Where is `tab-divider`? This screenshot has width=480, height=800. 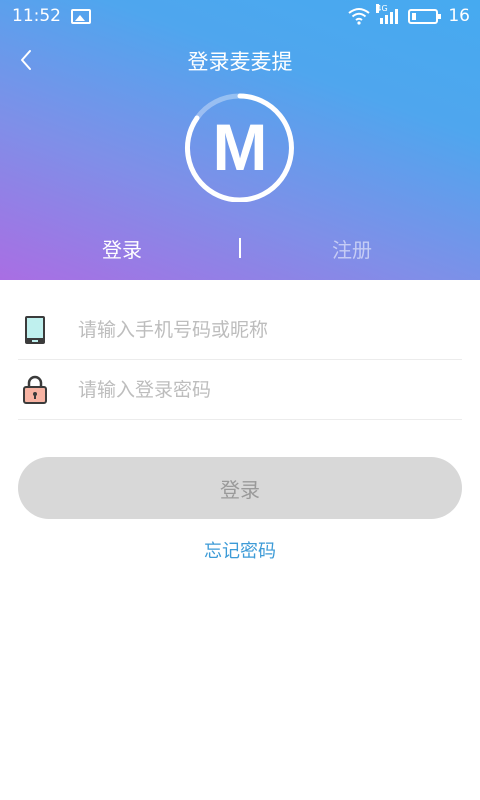
tab-divider is located at coordinates (240, 248).